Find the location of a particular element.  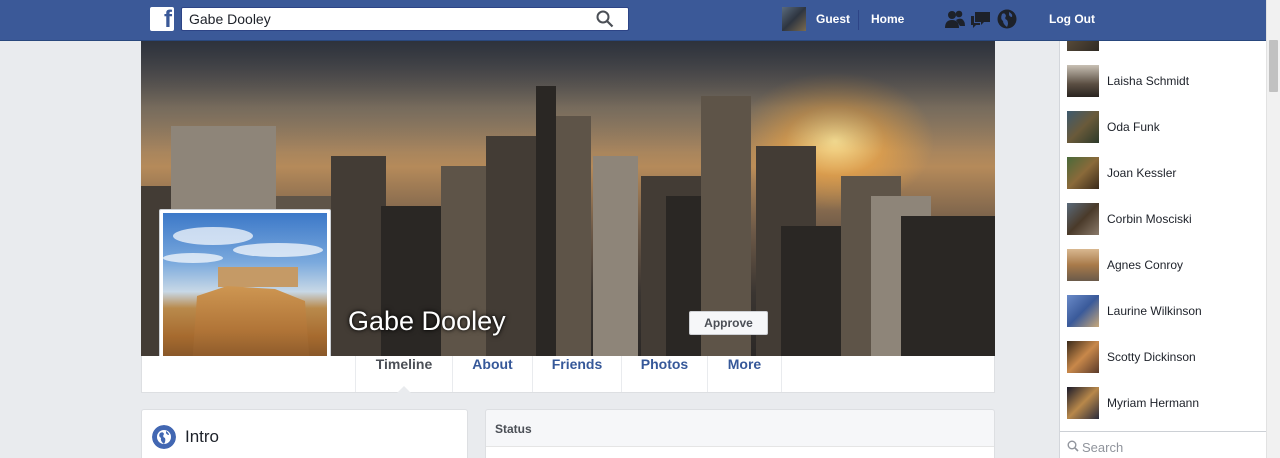

guest-avatar is located at coordinates (794, 19).